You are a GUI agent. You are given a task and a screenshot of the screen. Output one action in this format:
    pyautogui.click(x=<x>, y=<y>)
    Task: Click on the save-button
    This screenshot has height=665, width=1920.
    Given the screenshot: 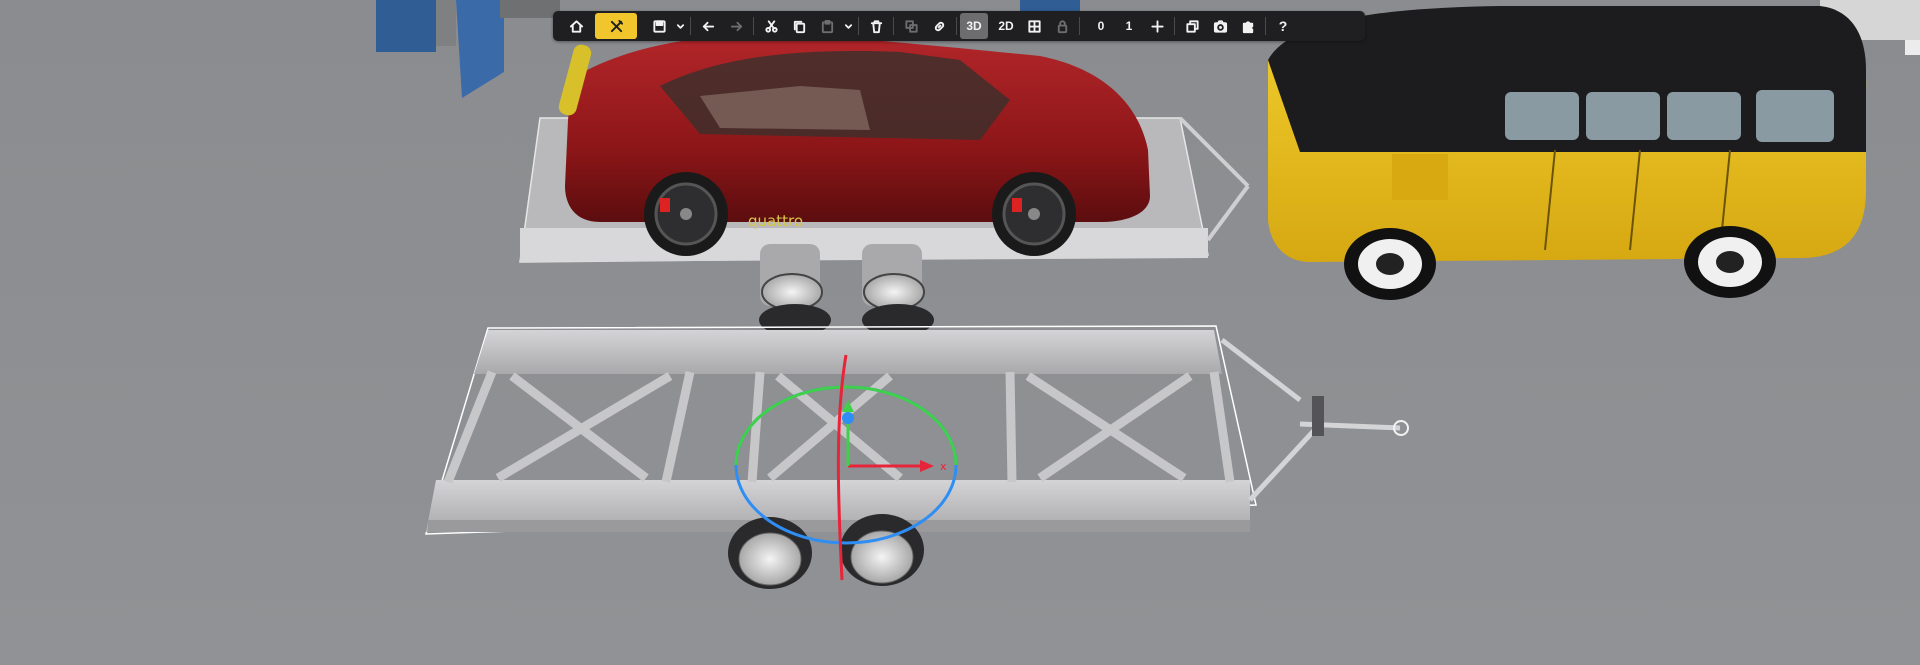 What is the action you would take?
    pyautogui.click(x=659, y=26)
    